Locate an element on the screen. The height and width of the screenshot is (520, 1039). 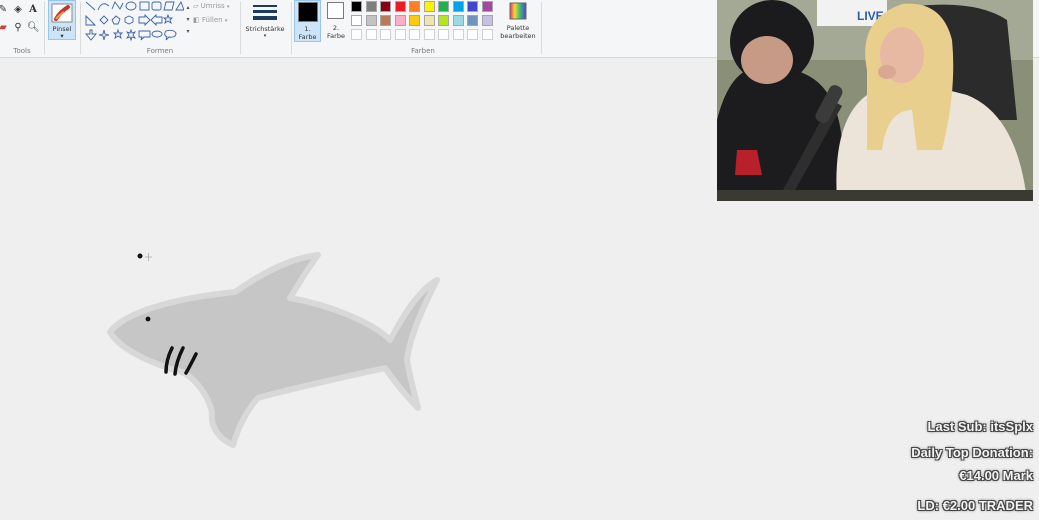
colors-group-label: Farben is located at coordinates (423, 51).